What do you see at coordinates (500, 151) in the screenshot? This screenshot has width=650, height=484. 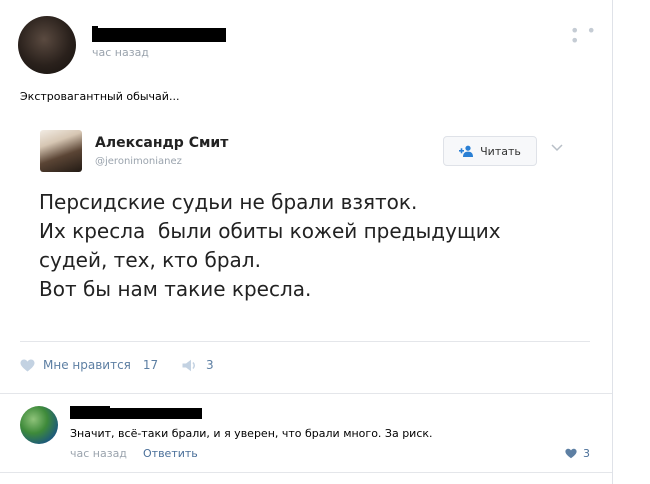 I see `follow-button-label: Читать` at bounding box center [500, 151].